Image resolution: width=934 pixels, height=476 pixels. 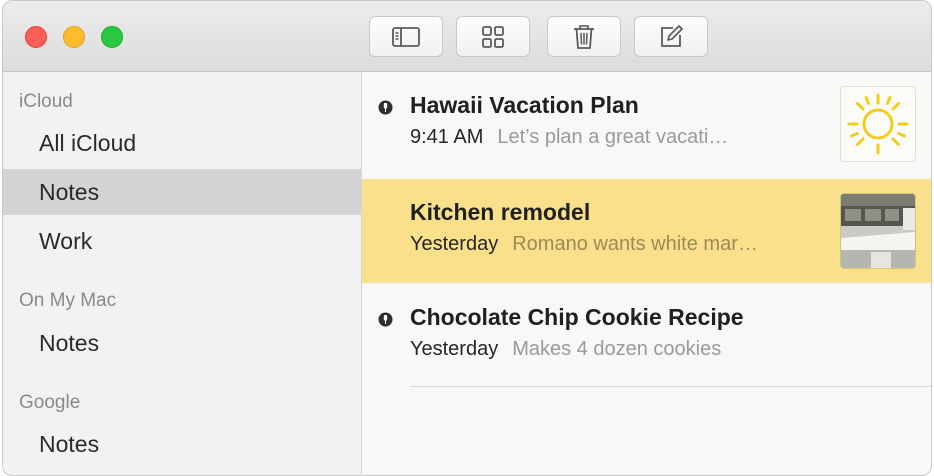 I want to click on toggle-sidebar-button, so click(x=406, y=36).